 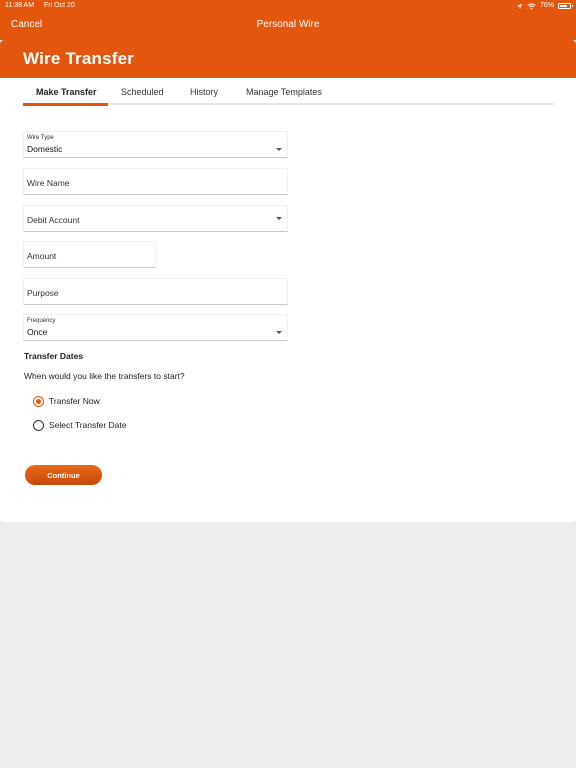 I want to click on frequency-label: Frequency, so click(x=41, y=321).